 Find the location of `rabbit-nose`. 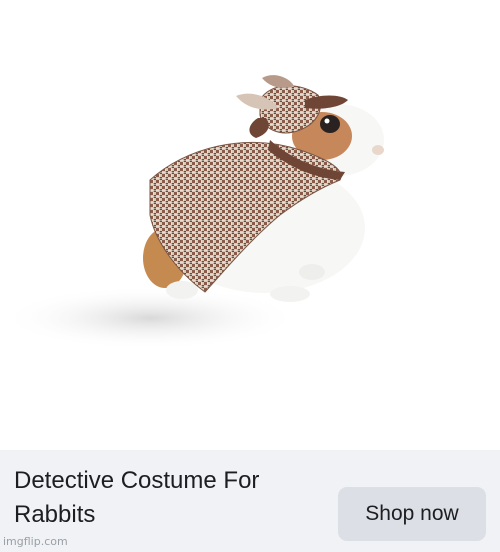

rabbit-nose is located at coordinates (378, 150).